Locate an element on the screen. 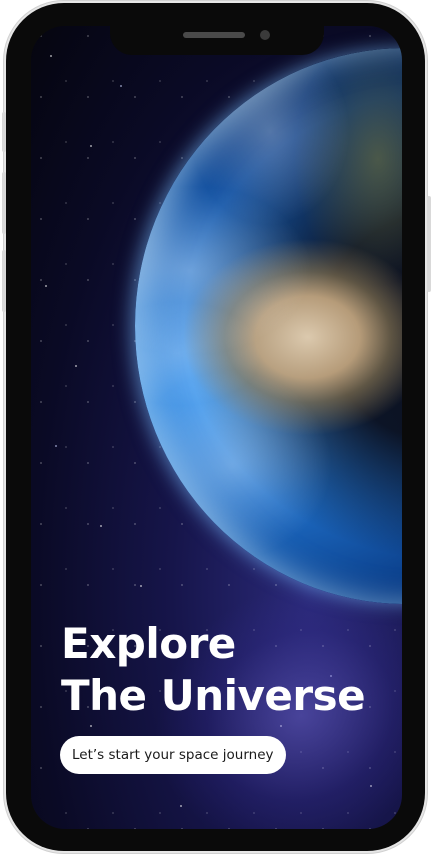 This screenshot has height=856, width=433. side-button-power is located at coordinates (429, 244).